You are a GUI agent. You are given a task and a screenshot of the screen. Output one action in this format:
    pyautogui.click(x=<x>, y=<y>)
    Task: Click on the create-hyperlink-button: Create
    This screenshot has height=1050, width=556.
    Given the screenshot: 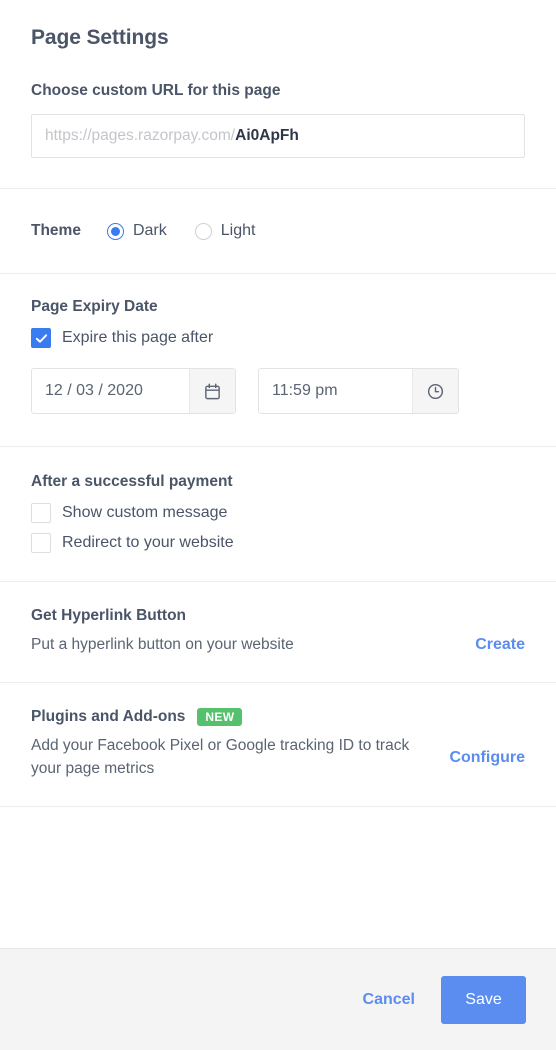 What is the action you would take?
    pyautogui.click(x=500, y=645)
    